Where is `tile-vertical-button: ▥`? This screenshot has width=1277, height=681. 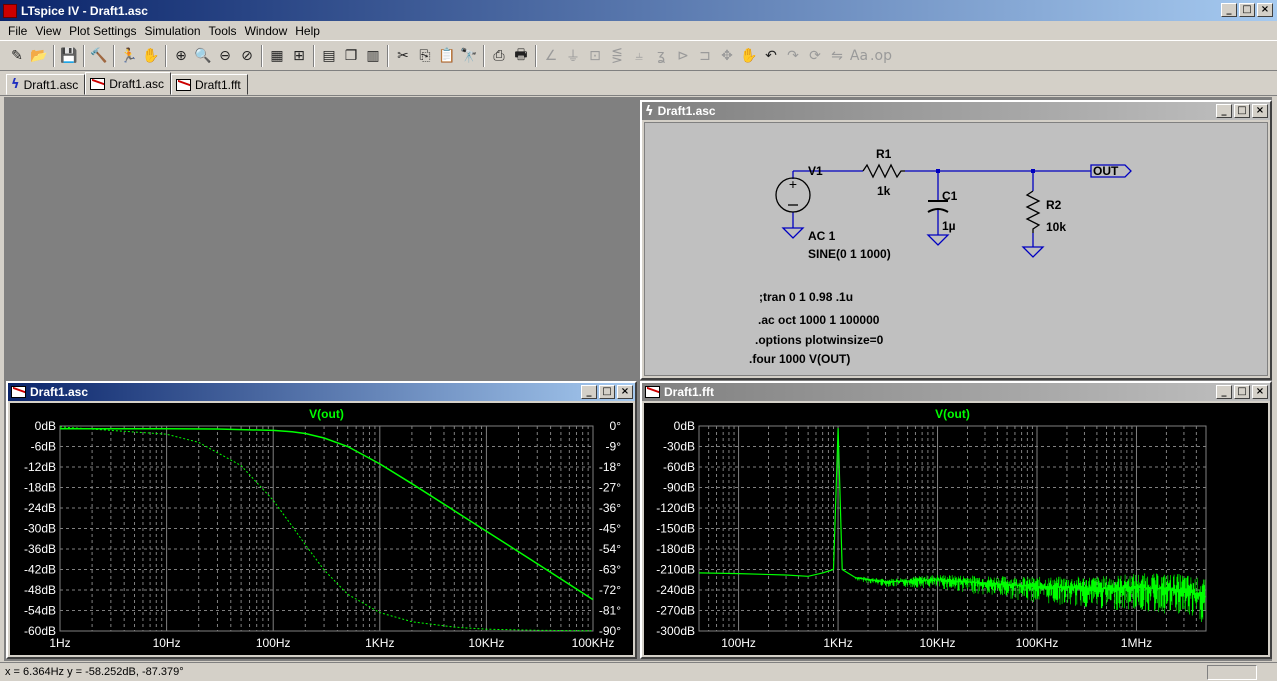
tile-vertical-button: ▥ is located at coordinates (373, 56).